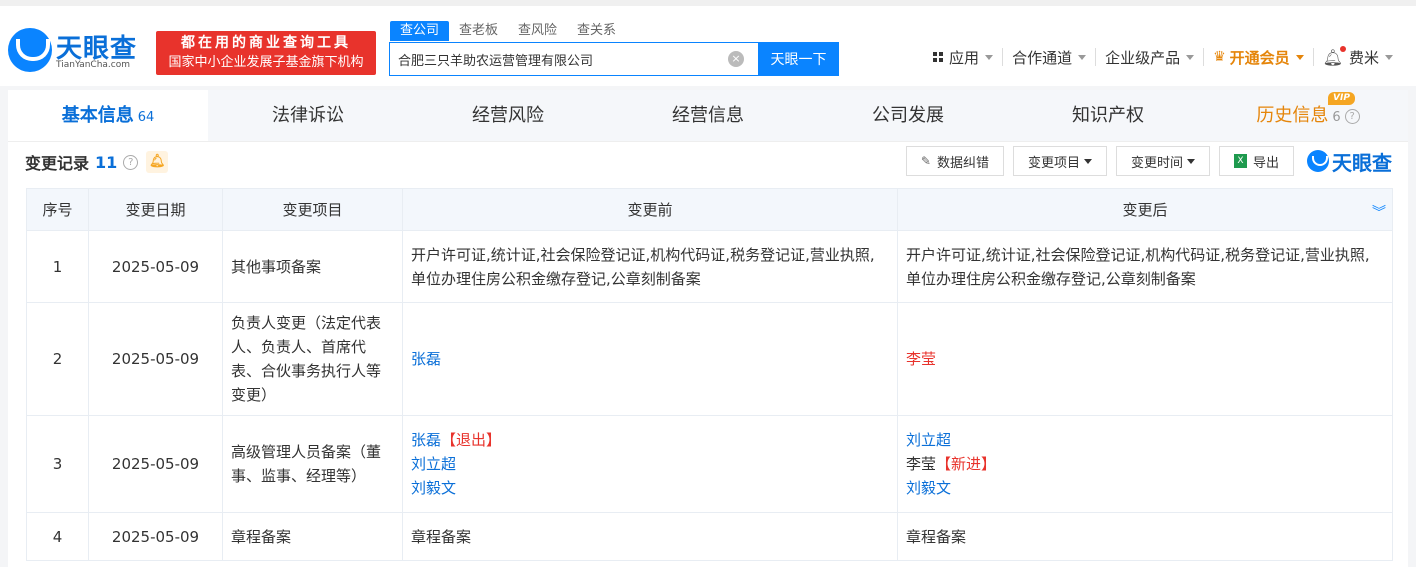 The height and width of the screenshot is (567, 1416). What do you see at coordinates (650, 209) in the screenshot?
I see `col-header-before: 变更前` at bounding box center [650, 209].